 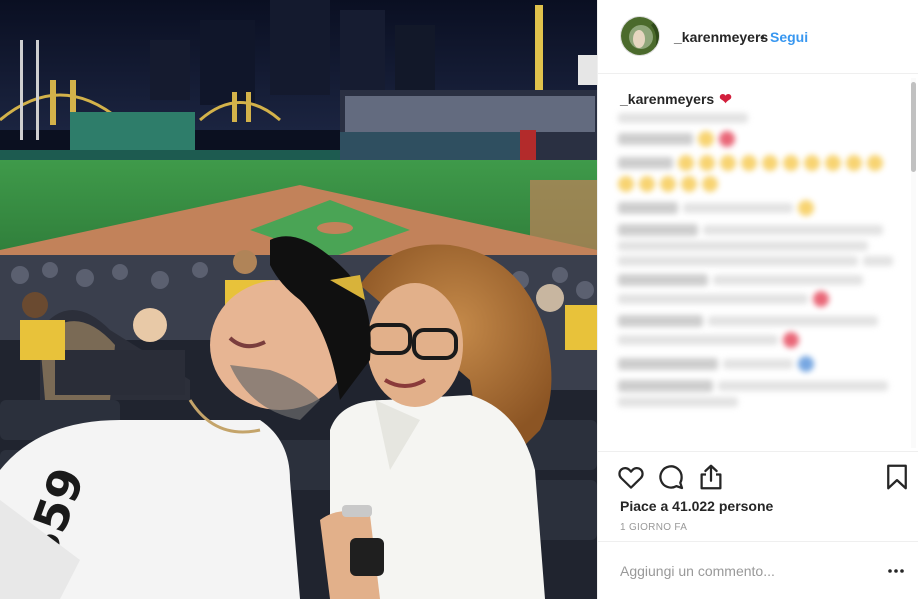 What do you see at coordinates (696, 506) in the screenshot?
I see `likes-count: Piace a 41.022 persone` at bounding box center [696, 506].